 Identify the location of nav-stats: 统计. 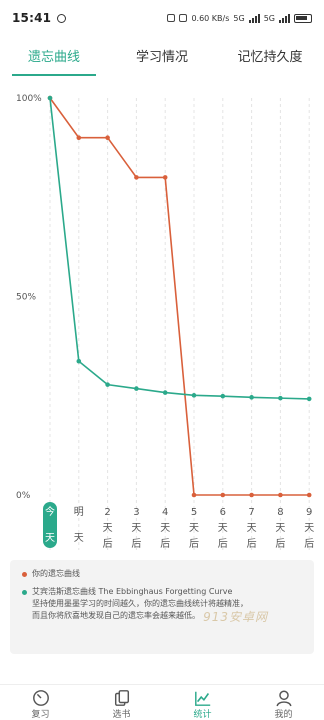
(202, 702).